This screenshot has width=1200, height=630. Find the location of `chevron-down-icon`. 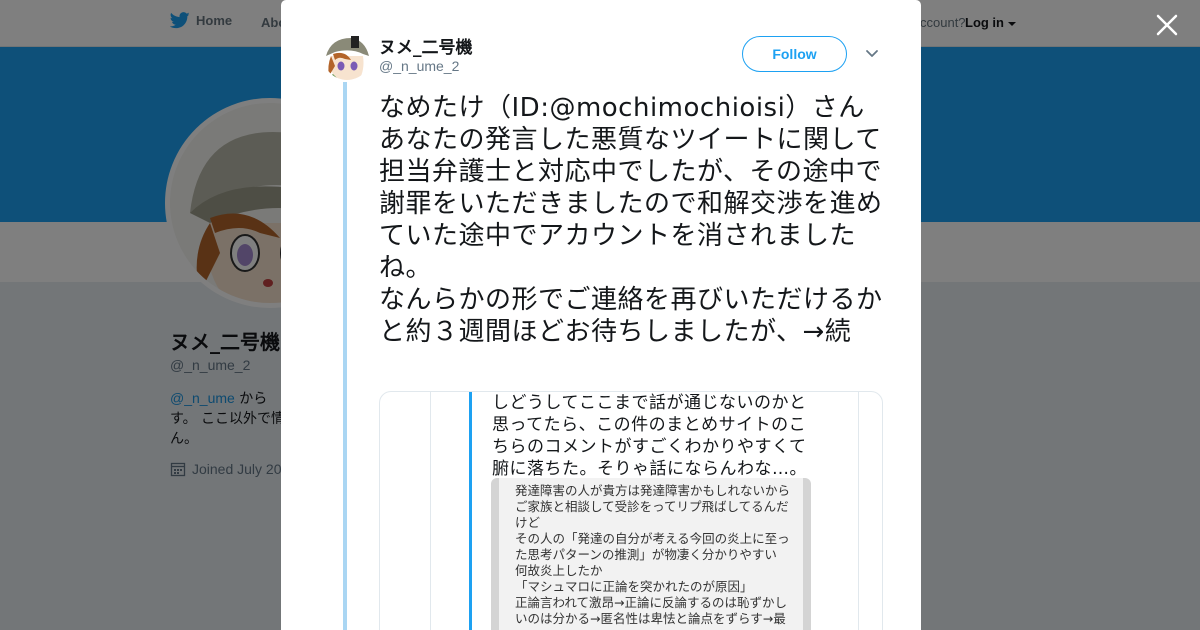

chevron-down-icon is located at coordinates (872, 53).